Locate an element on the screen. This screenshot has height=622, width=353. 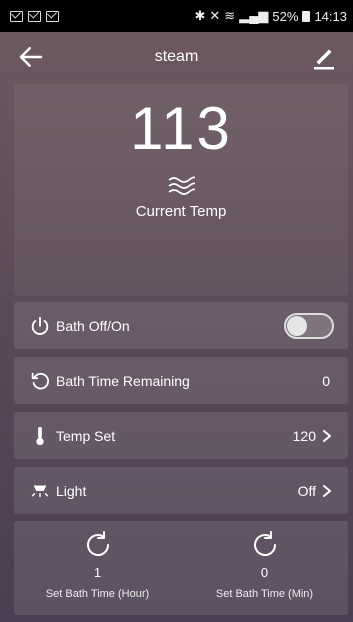
page-title: steam is located at coordinates (176, 56).